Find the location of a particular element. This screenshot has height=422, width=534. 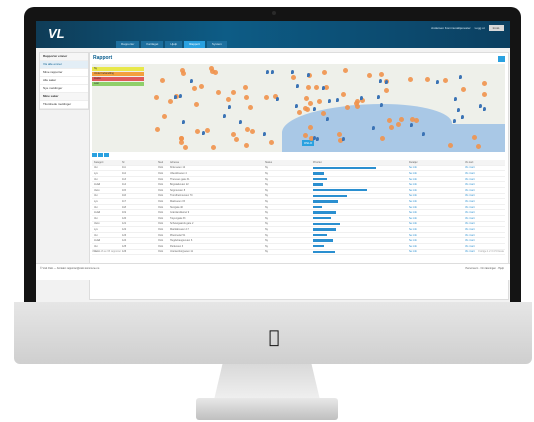

sidebar-item-alle-saker: Alle saker is located at coordinates (64, 81).